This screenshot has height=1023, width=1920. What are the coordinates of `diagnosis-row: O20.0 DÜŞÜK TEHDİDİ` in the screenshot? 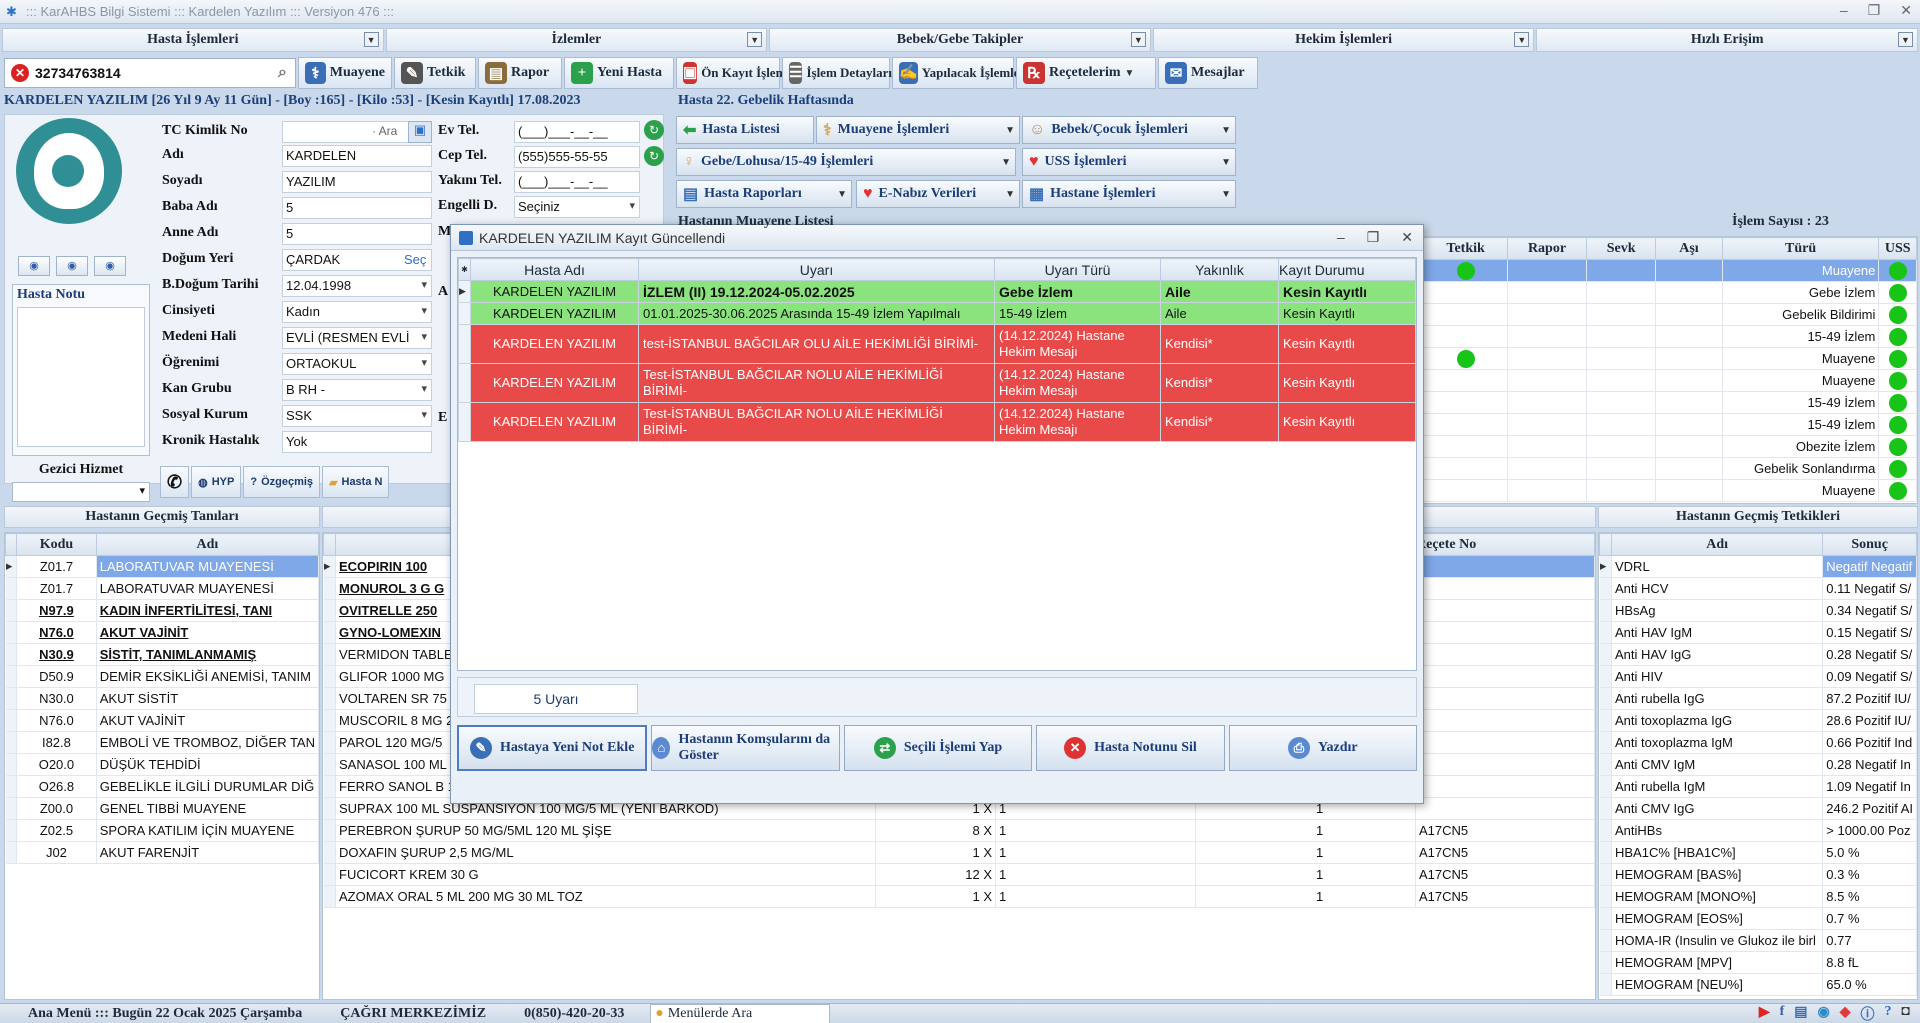 It's located at (162, 764).